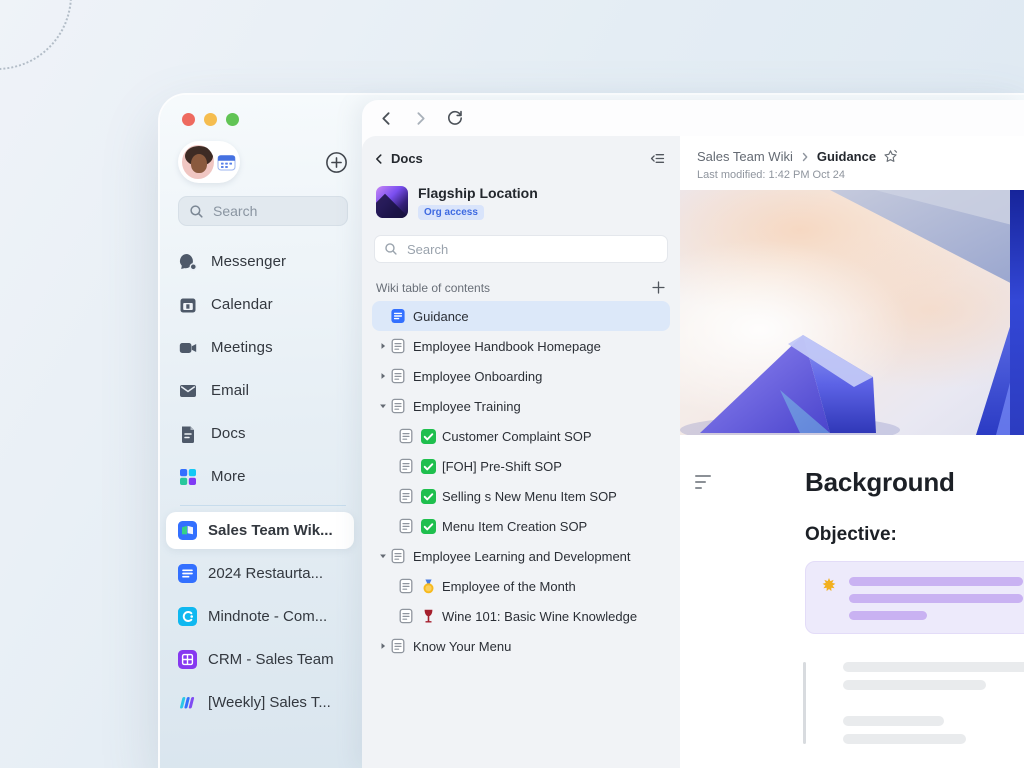 The height and width of the screenshot is (768, 1024). Describe the element at coordinates (521, 346) in the screenshot. I see `tree-item-employee-handbook-homepage: Employee Handbook Homepage` at that location.